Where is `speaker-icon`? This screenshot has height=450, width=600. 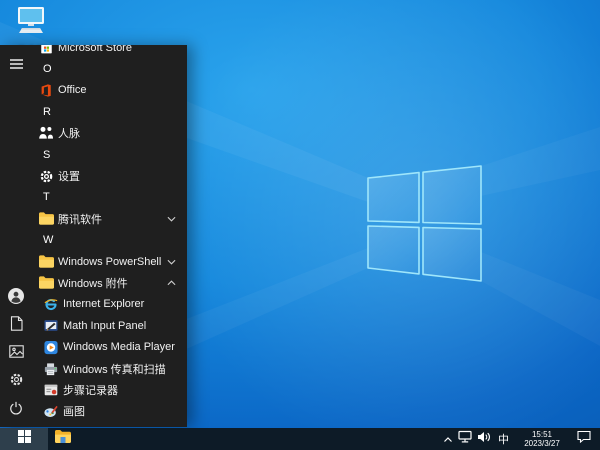
speaker-icon is located at coordinates (484, 439).